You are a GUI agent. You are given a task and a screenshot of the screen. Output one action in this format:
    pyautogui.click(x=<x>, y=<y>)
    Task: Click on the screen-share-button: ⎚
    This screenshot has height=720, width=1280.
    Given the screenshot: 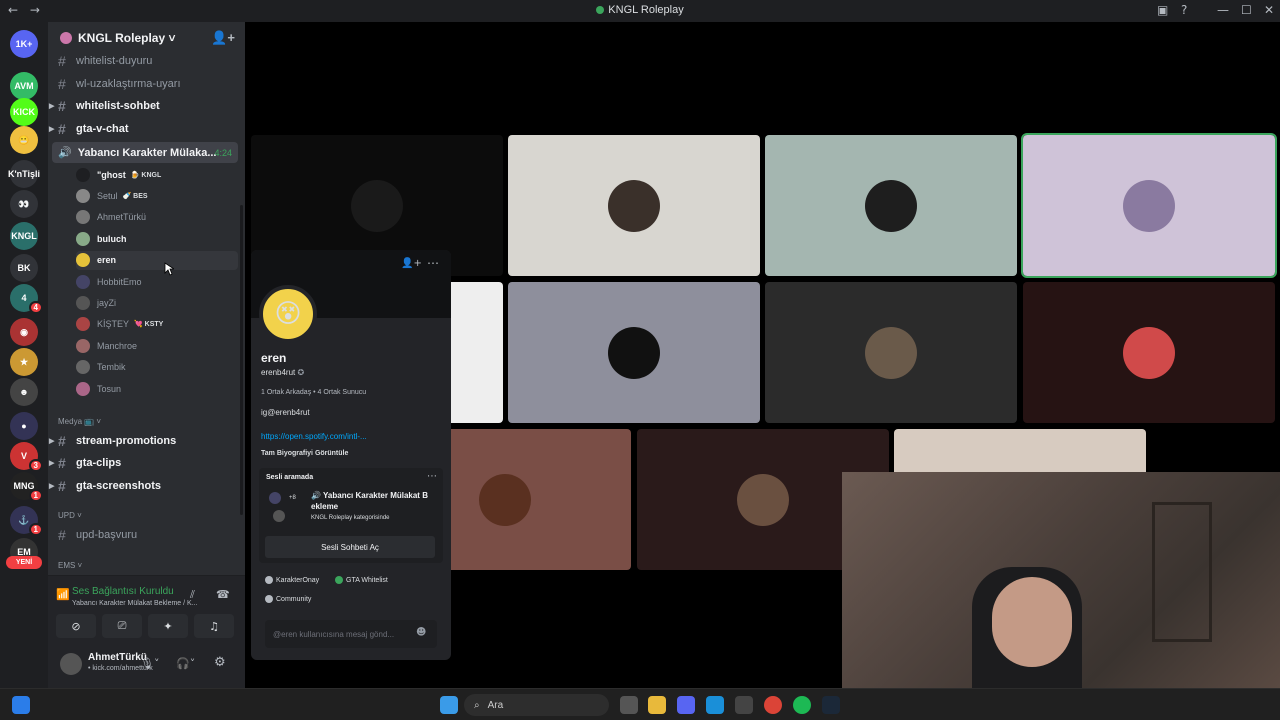 What is the action you would take?
    pyautogui.click(x=122, y=626)
    